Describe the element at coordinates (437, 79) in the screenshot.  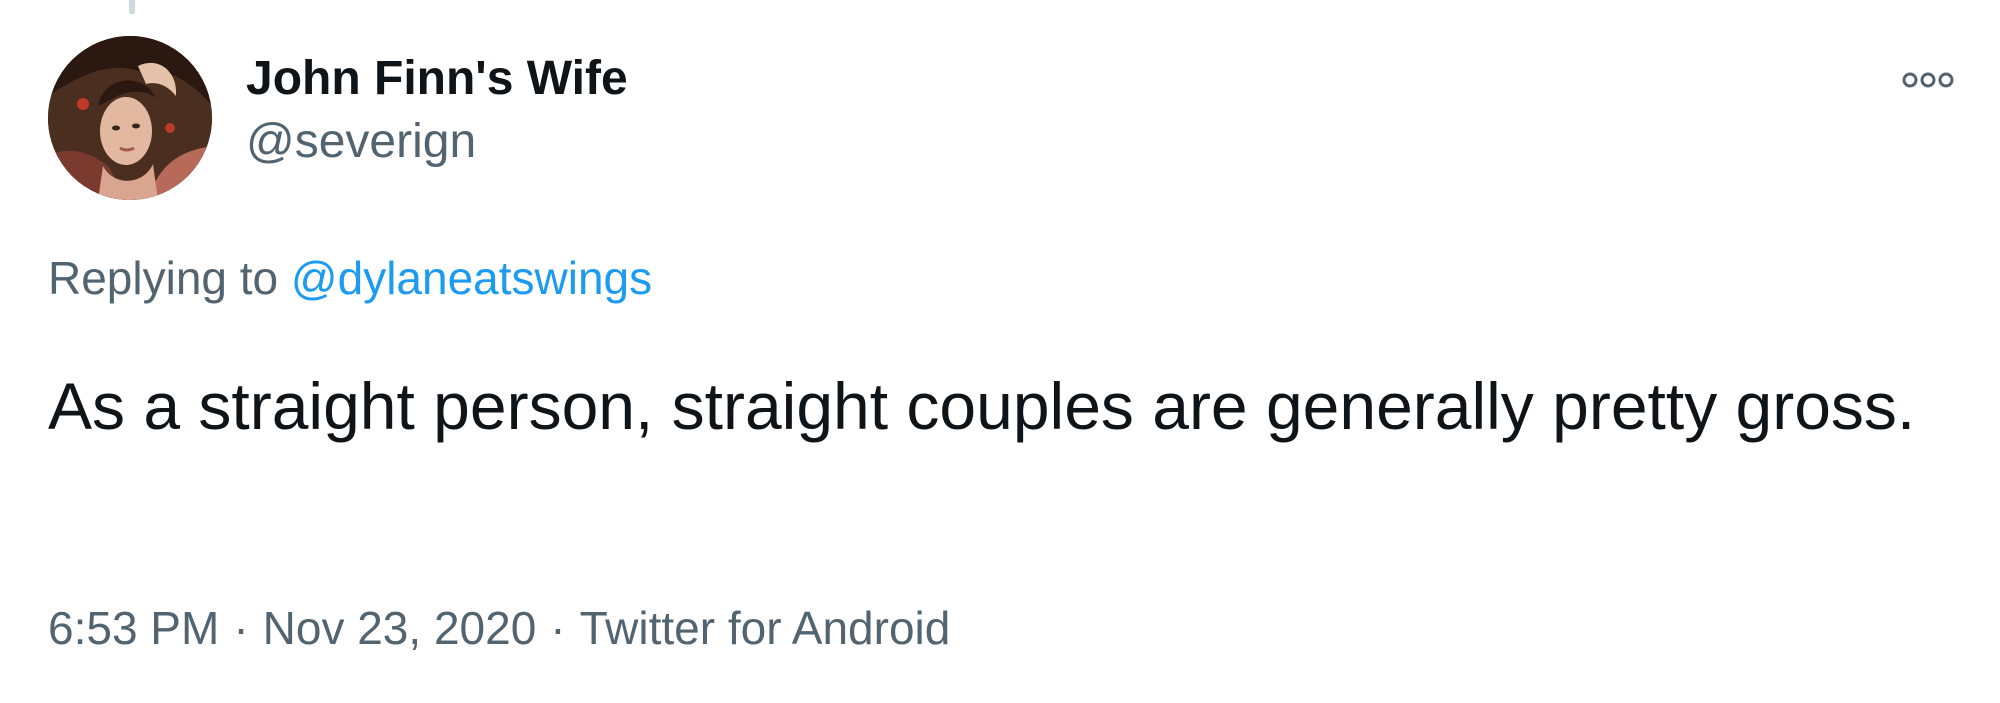
I see `author-display-name: John Finn's Wife` at that location.